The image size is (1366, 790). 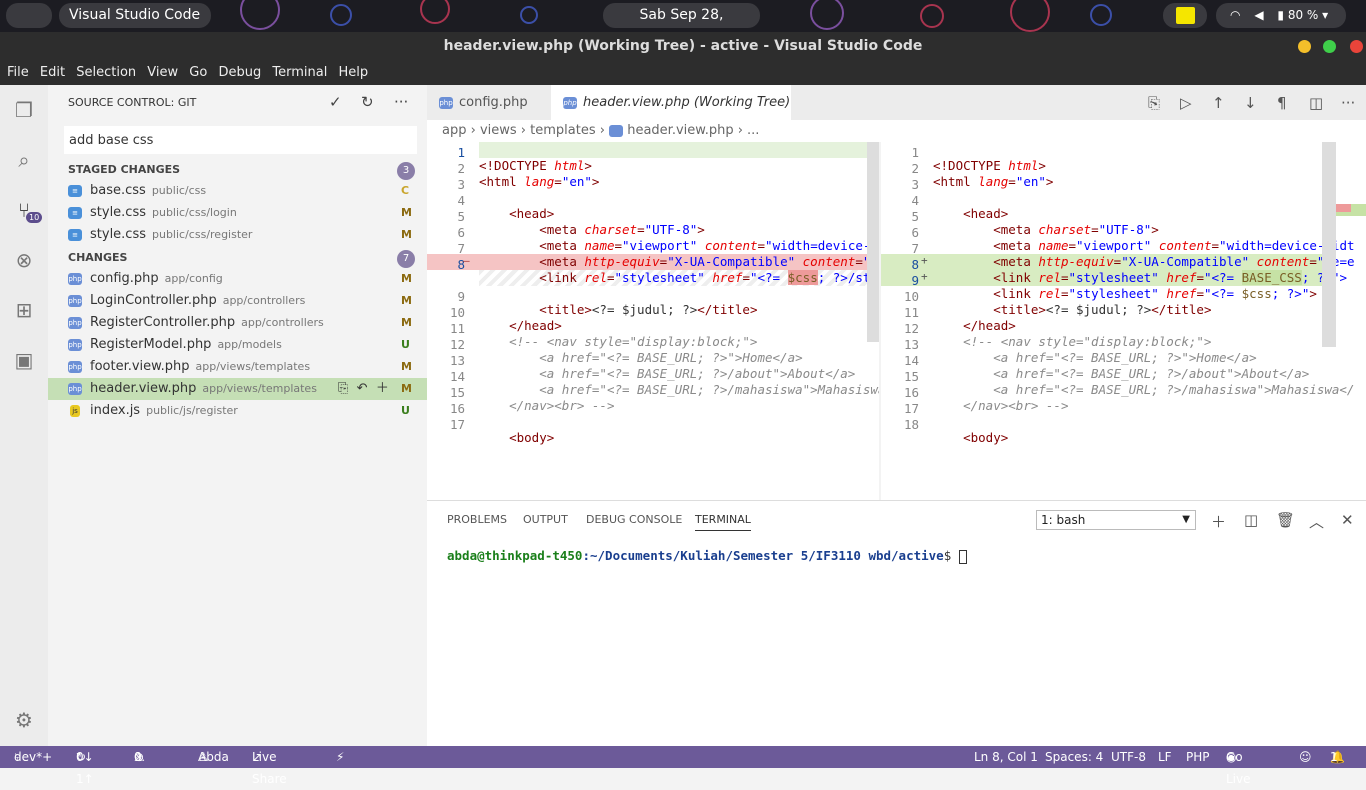 I want to click on extensions-icon: ⊞, so click(x=24, y=310).